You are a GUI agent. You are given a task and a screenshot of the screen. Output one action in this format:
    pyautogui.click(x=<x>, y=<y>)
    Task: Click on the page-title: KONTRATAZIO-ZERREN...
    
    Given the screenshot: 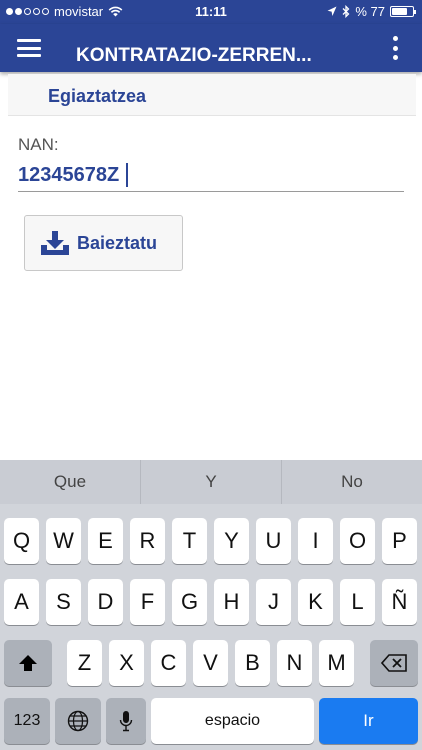 What is the action you would take?
    pyautogui.click(x=194, y=55)
    